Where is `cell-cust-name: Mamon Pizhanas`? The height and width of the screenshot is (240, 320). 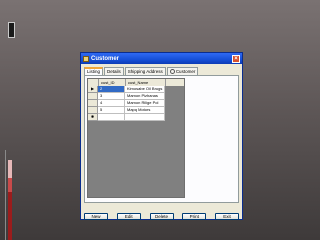 cell-cust-name: Mamon Pizhanas is located at coordinates (145, 96).